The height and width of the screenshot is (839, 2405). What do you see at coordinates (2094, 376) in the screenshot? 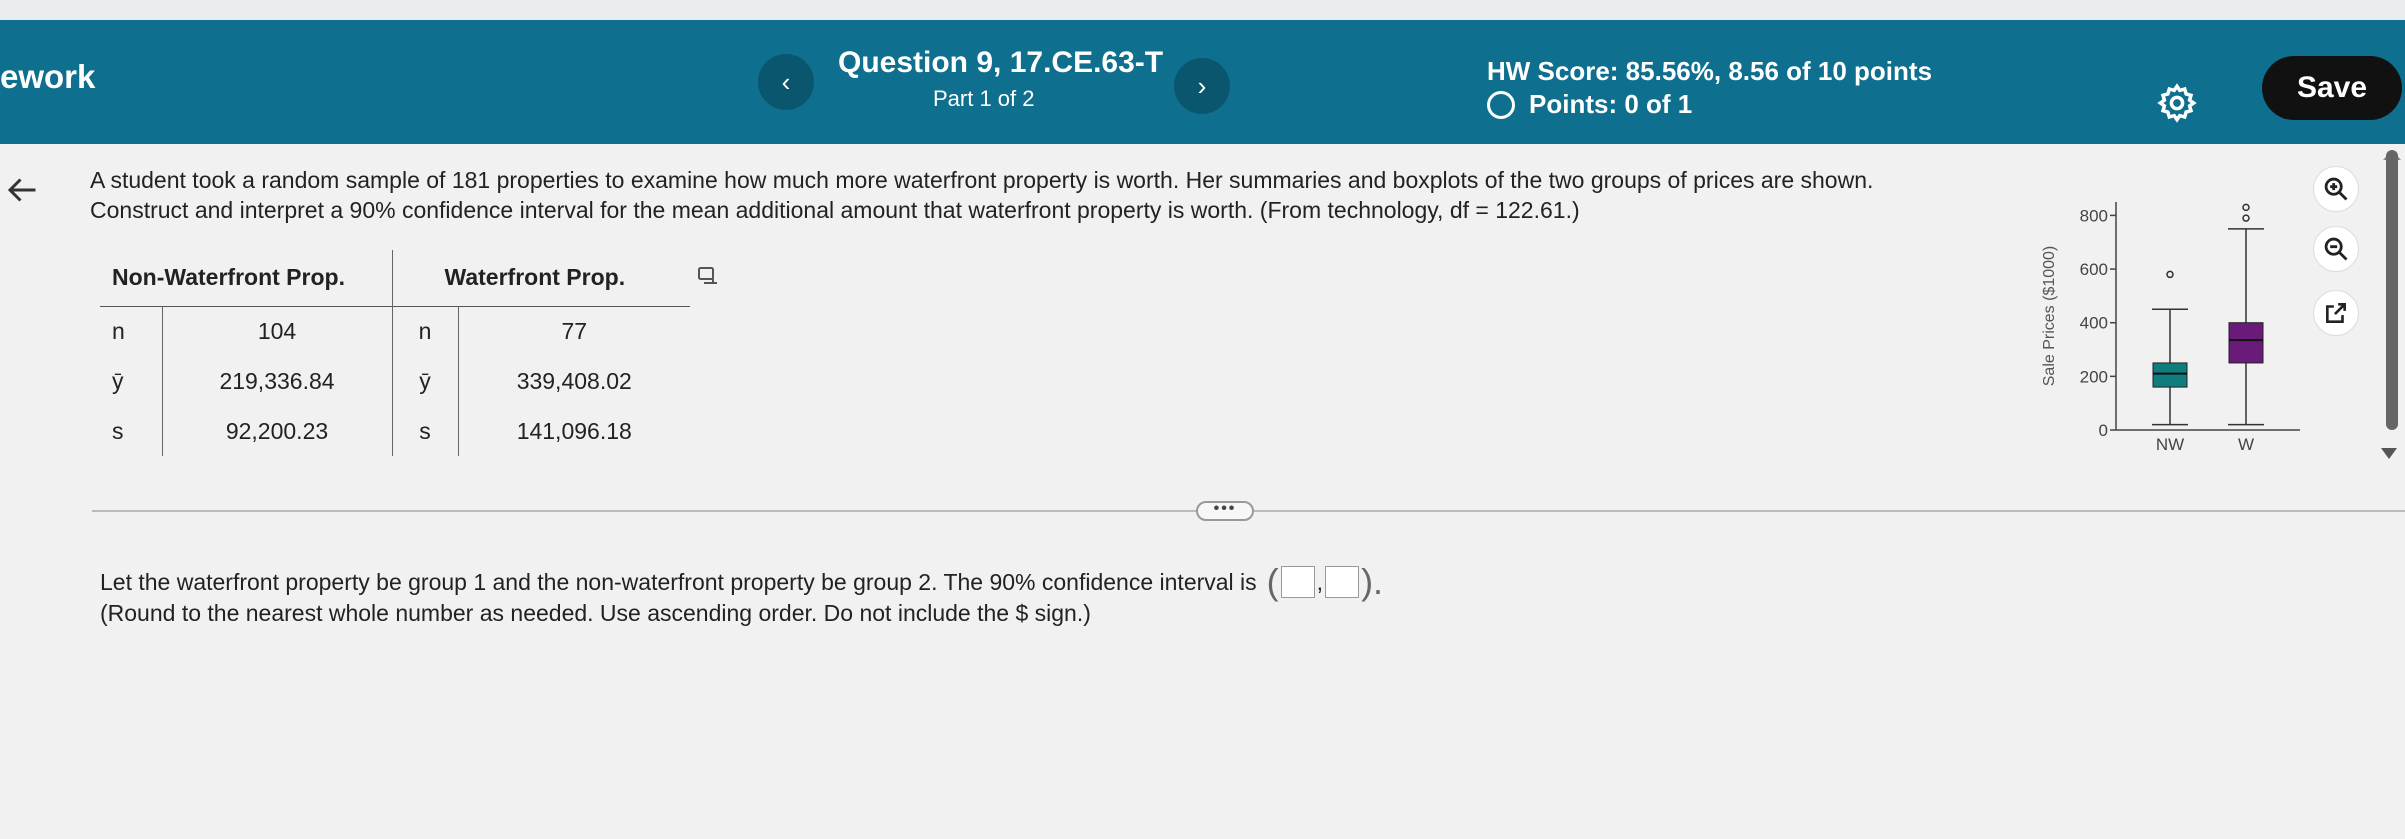
I see `y-tick-label: 200` at bounding box center [2094, 376].